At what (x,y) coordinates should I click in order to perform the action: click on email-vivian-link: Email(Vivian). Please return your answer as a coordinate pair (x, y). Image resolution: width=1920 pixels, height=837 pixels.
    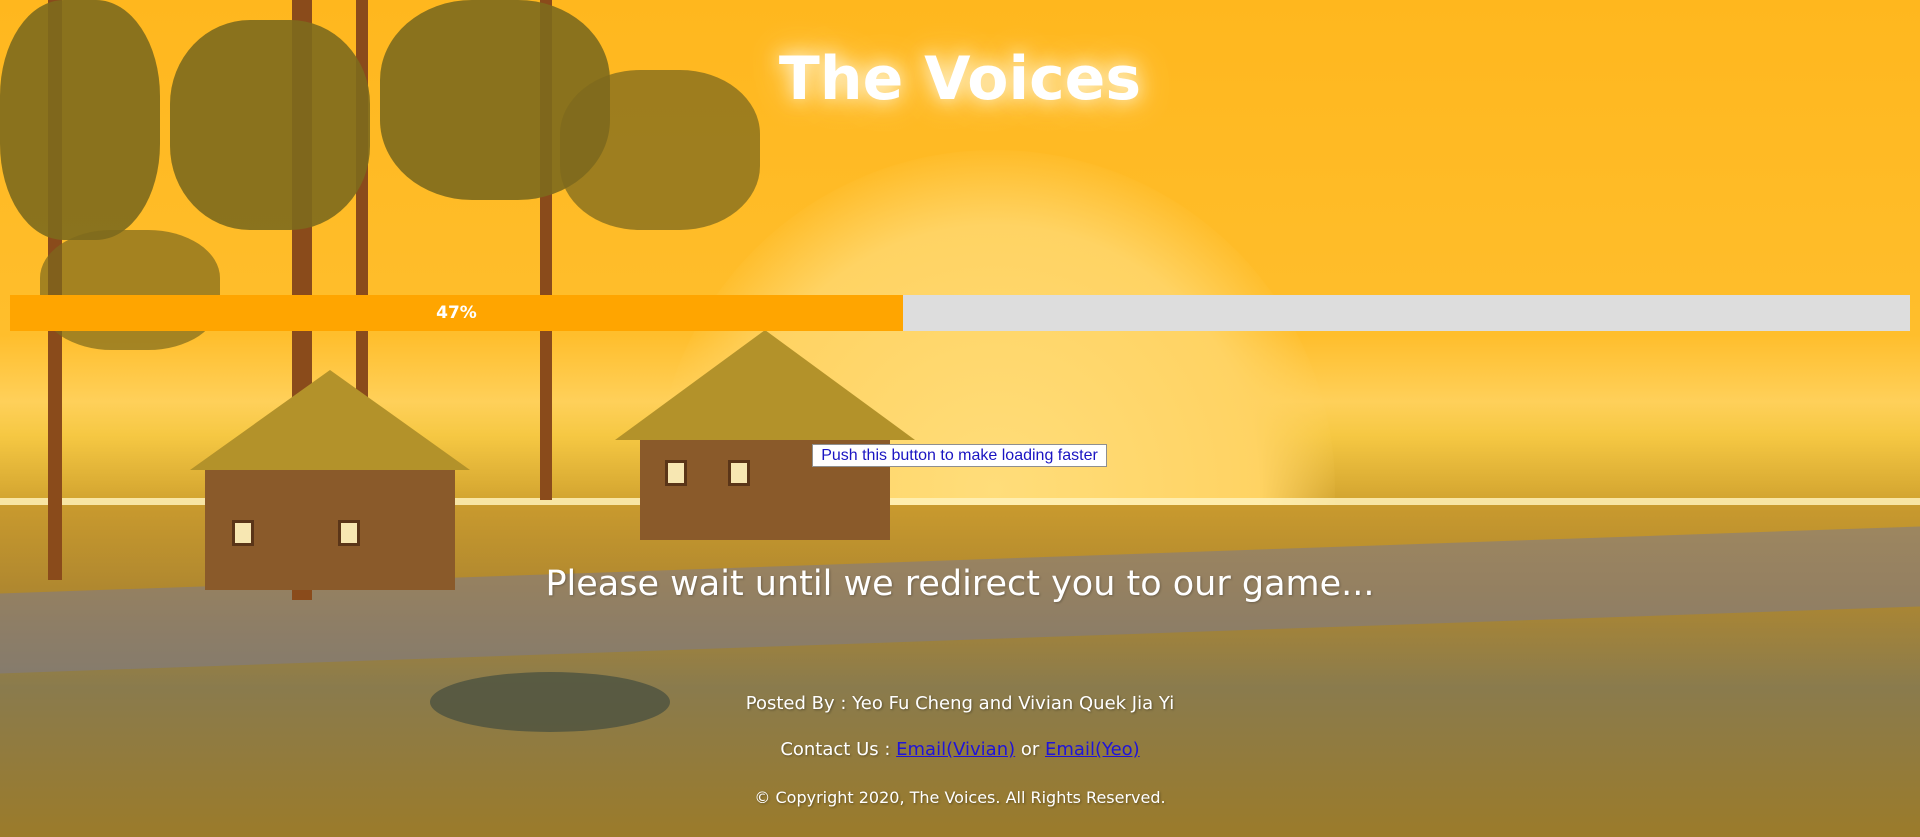
    Looking at the image, I should click on (955, 749).